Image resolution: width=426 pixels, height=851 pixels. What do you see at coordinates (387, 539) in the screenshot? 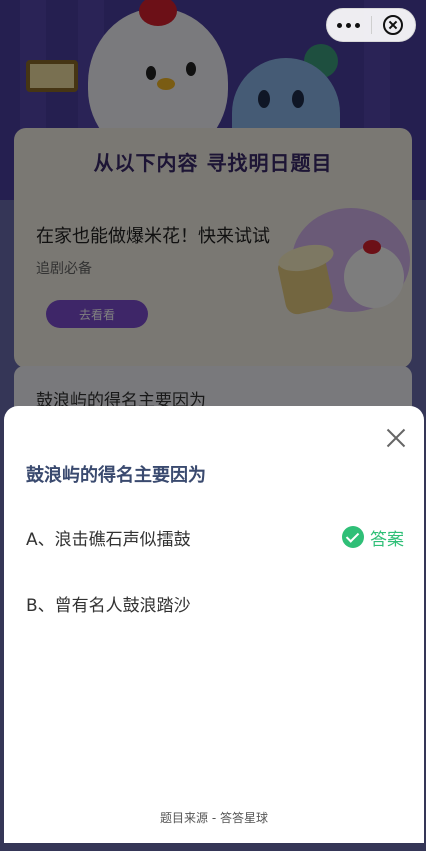
I see `answer-label: 答案` at bounding box center [387, 539].